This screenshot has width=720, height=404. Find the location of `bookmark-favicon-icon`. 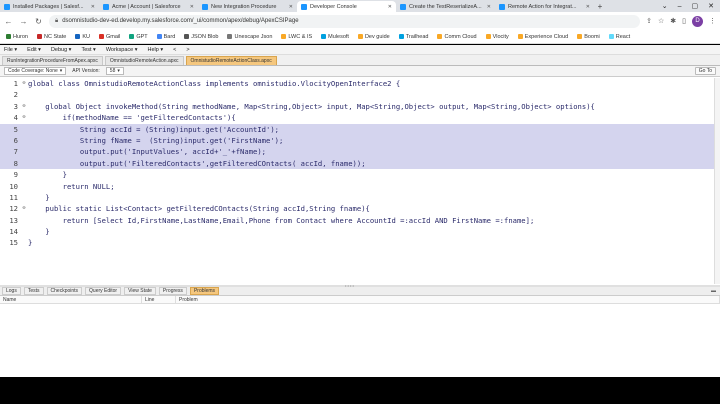

bookmark-favicon-icon is located at coordinates (324, 36).